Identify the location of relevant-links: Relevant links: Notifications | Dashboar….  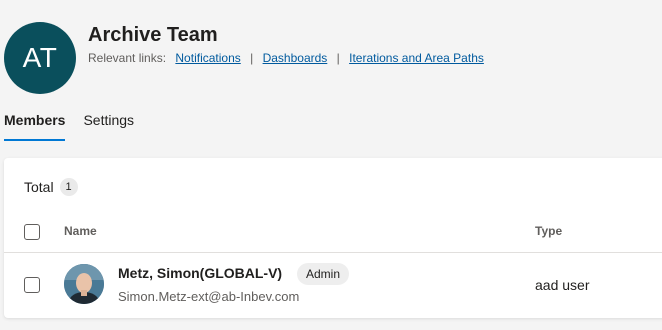
(286, 58).